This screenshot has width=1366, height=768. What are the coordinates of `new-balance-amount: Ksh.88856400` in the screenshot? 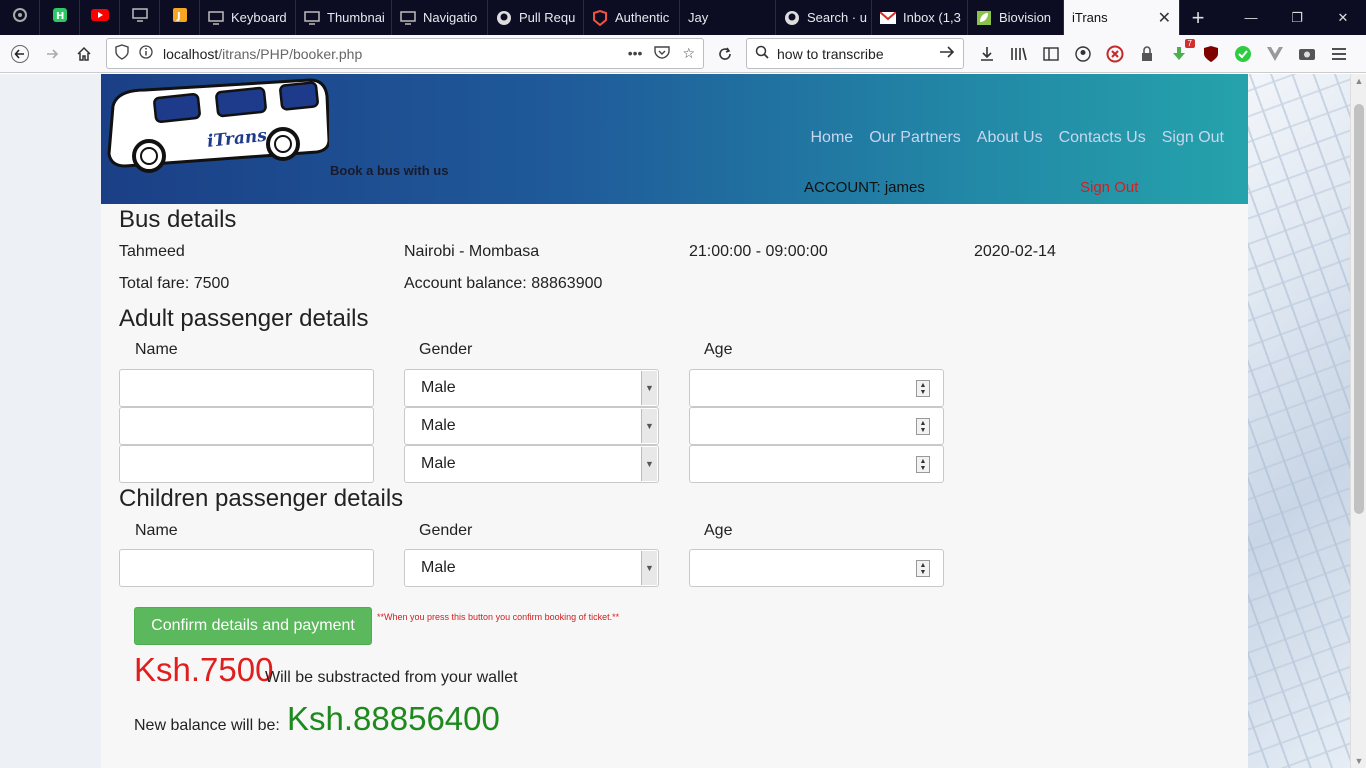 It's located at (393, 718).